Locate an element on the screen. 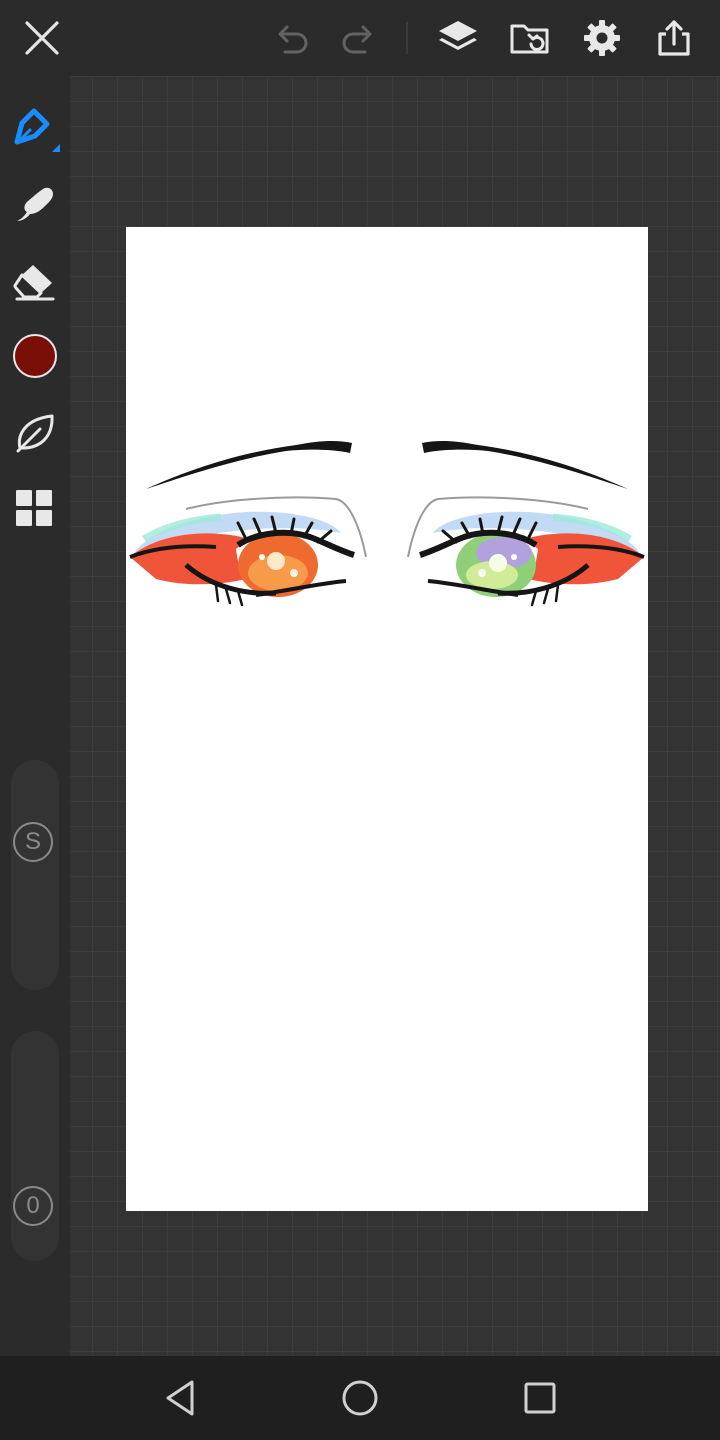  gallery-button is located at coordinates (530, 38).